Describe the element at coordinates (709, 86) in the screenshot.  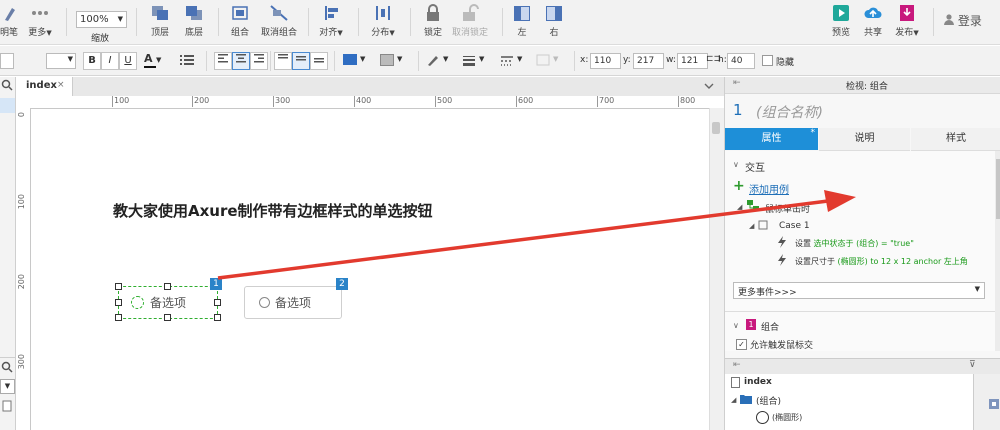
I see `tab-menu-icon` at that location.